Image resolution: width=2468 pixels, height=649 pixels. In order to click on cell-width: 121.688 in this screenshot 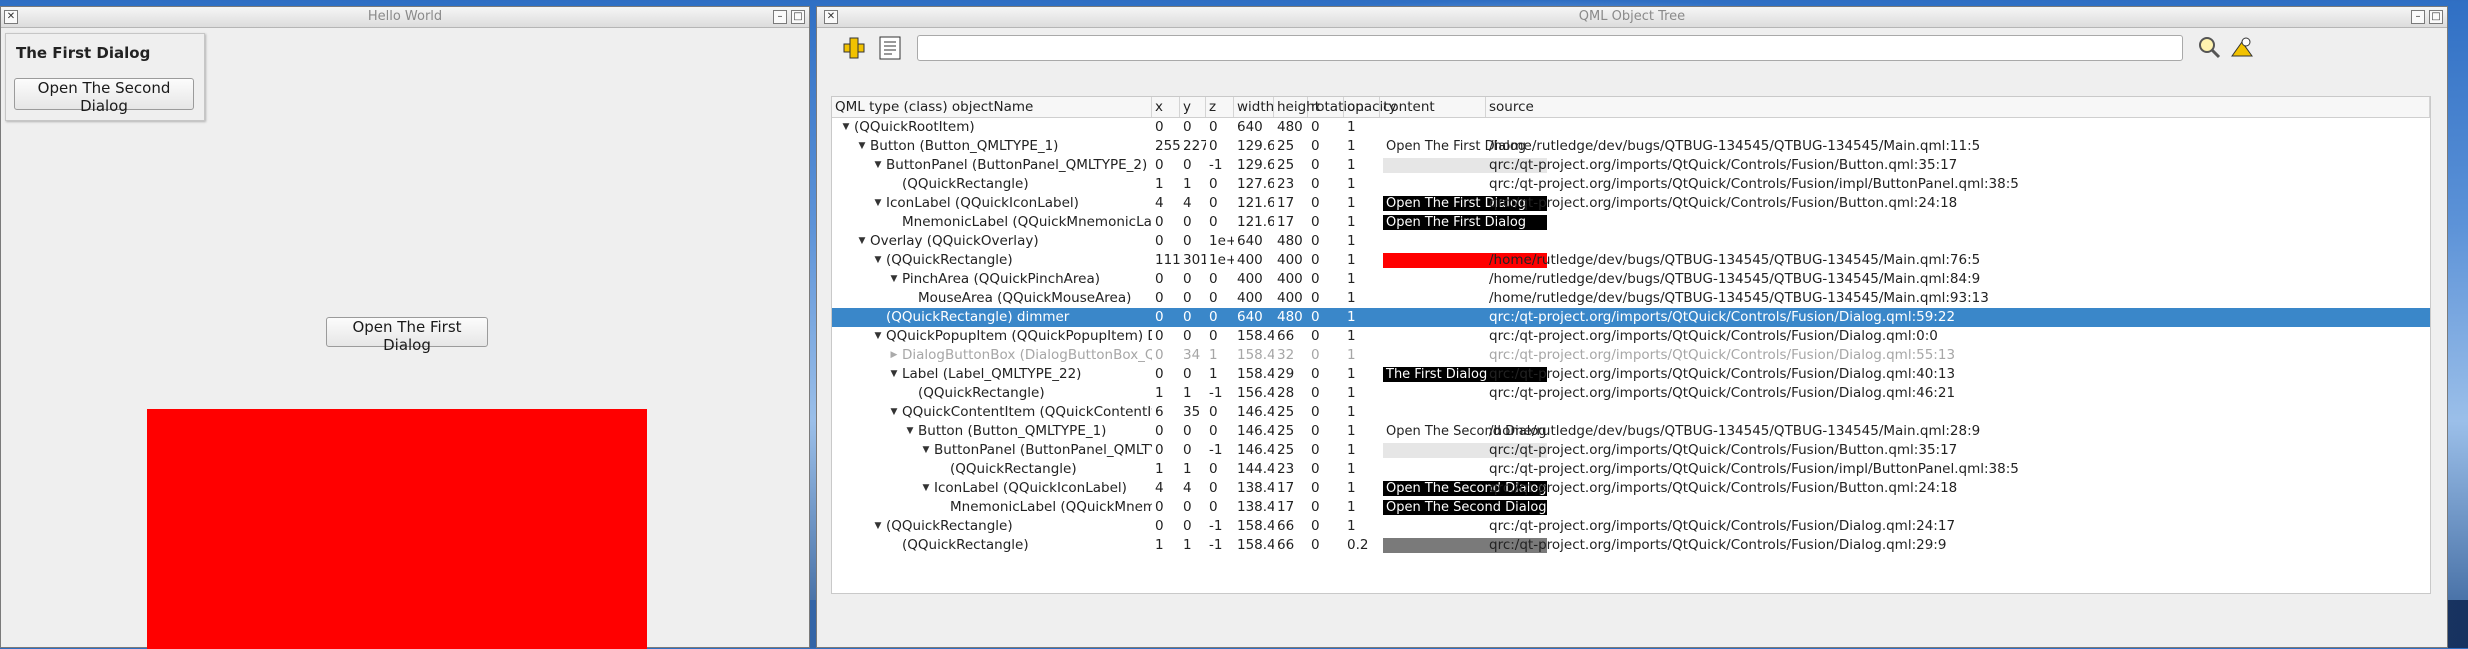, I will do `click(1255, 222)`.